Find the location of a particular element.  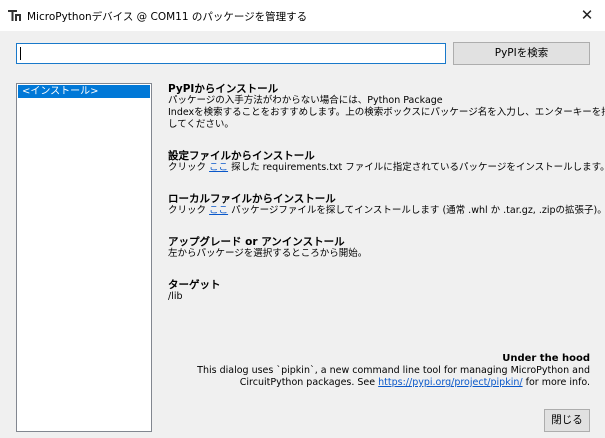

hood-title: Under the hood is located at coordinates (546, 358).